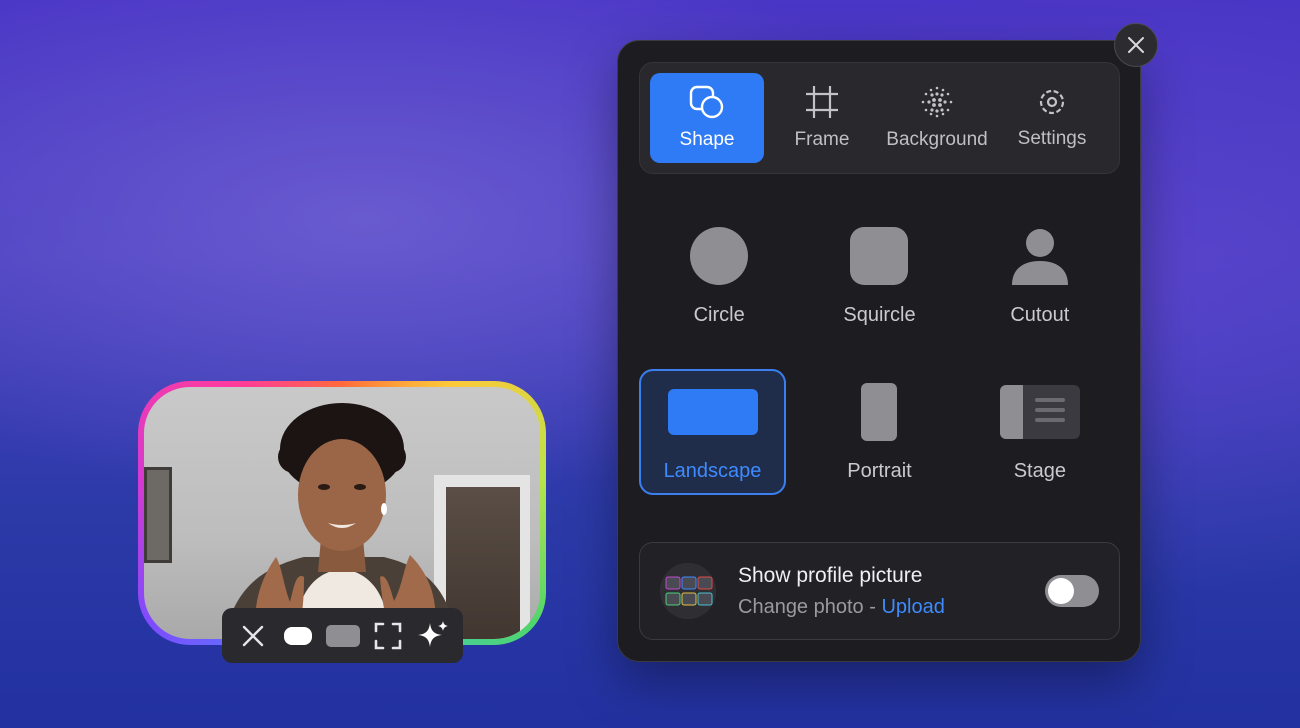 The width and height of the screenshot is (1300, 728). I want to click on show-profile-toggle, so click(1072, 591).